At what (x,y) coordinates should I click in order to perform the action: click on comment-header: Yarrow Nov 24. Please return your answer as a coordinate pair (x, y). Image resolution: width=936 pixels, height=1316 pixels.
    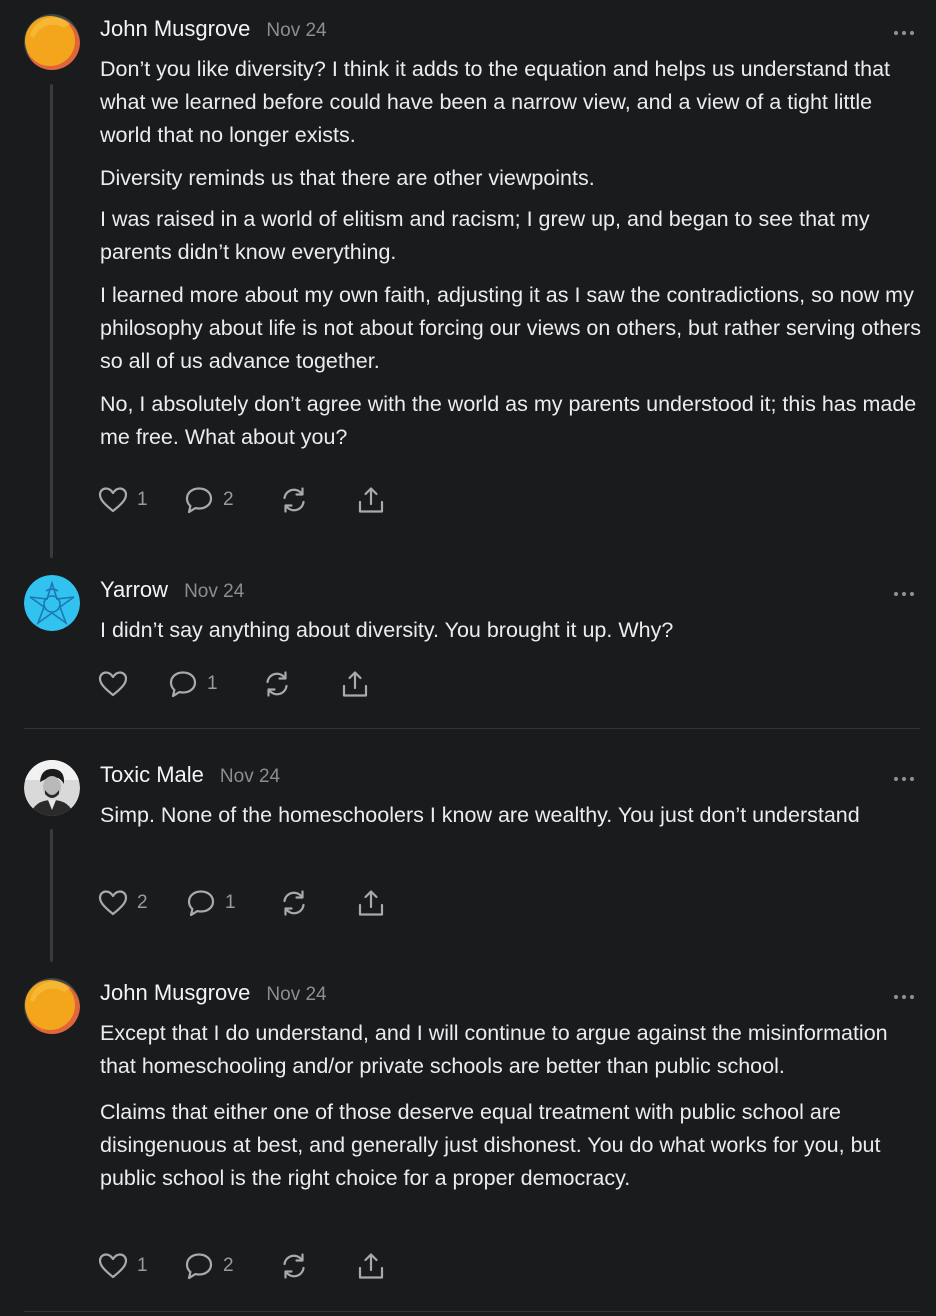
    Looking at the image, I should click on (172, 590).